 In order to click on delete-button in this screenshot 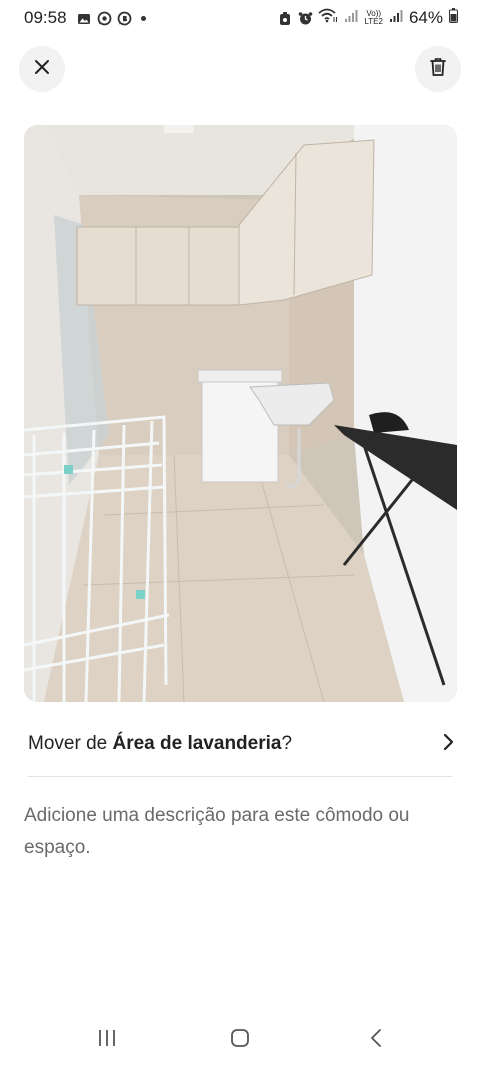, I will do `click(438, 69)`.